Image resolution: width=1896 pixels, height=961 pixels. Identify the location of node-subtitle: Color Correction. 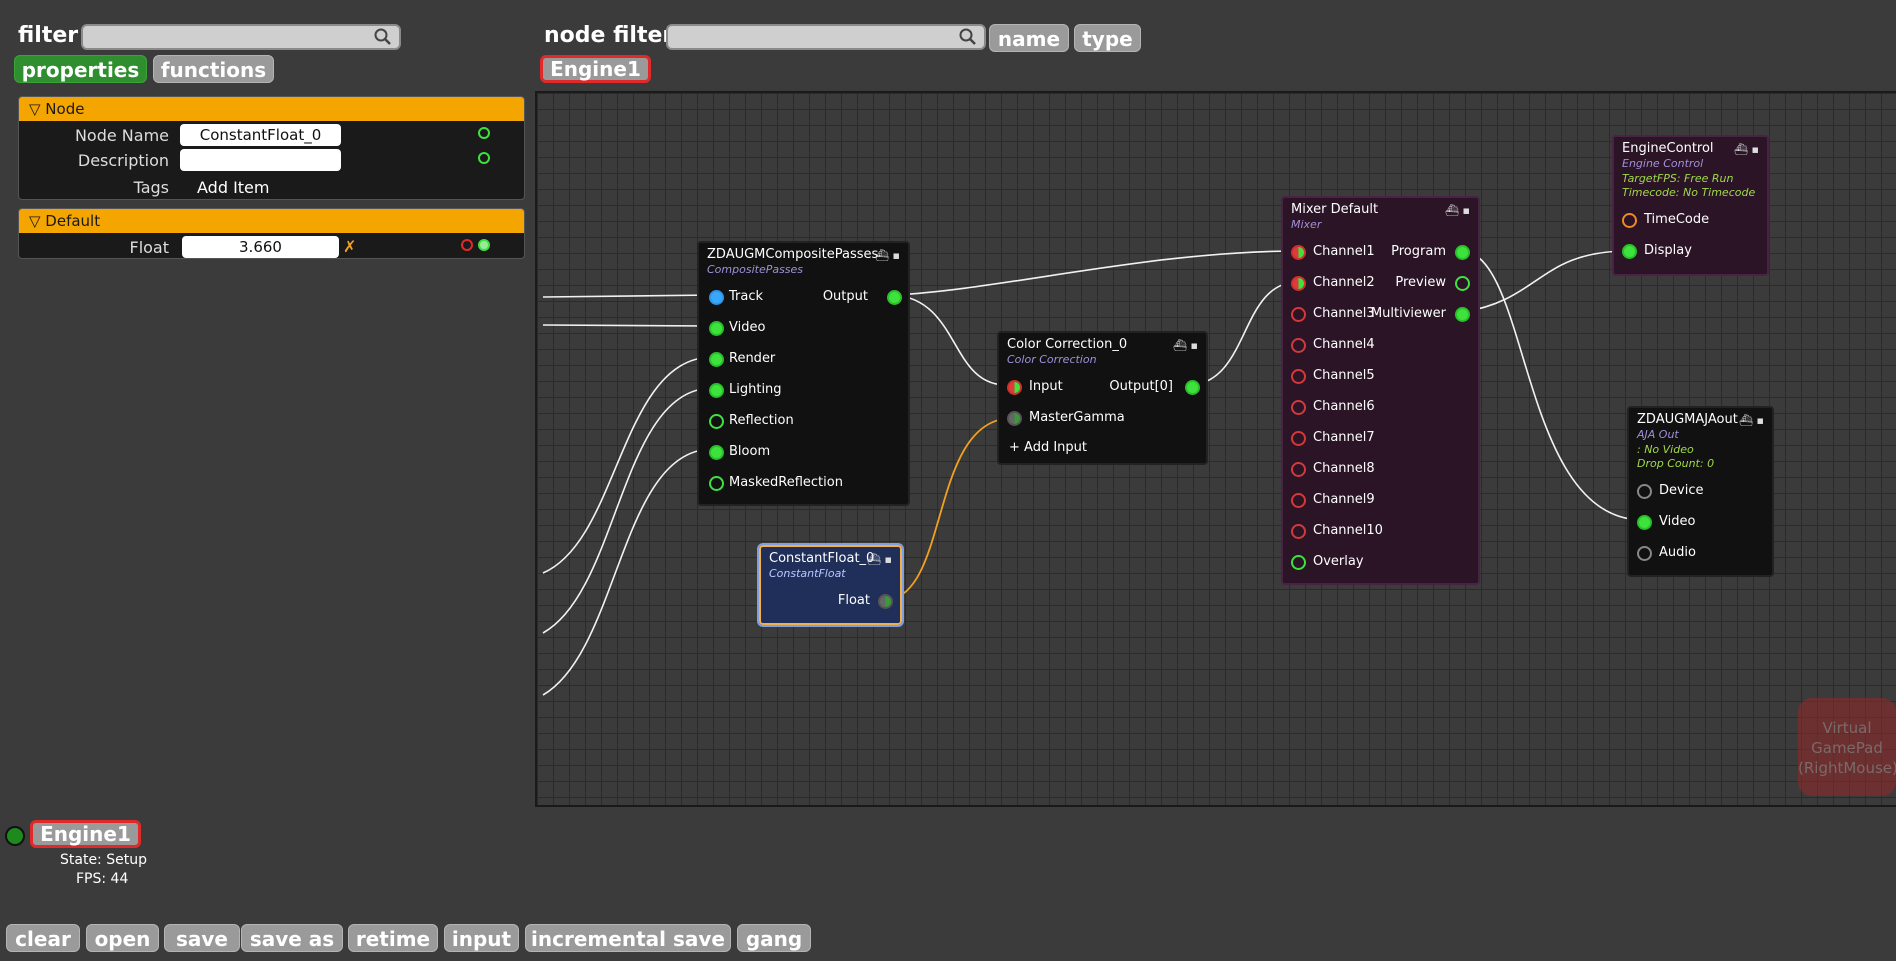
(1052, 359).